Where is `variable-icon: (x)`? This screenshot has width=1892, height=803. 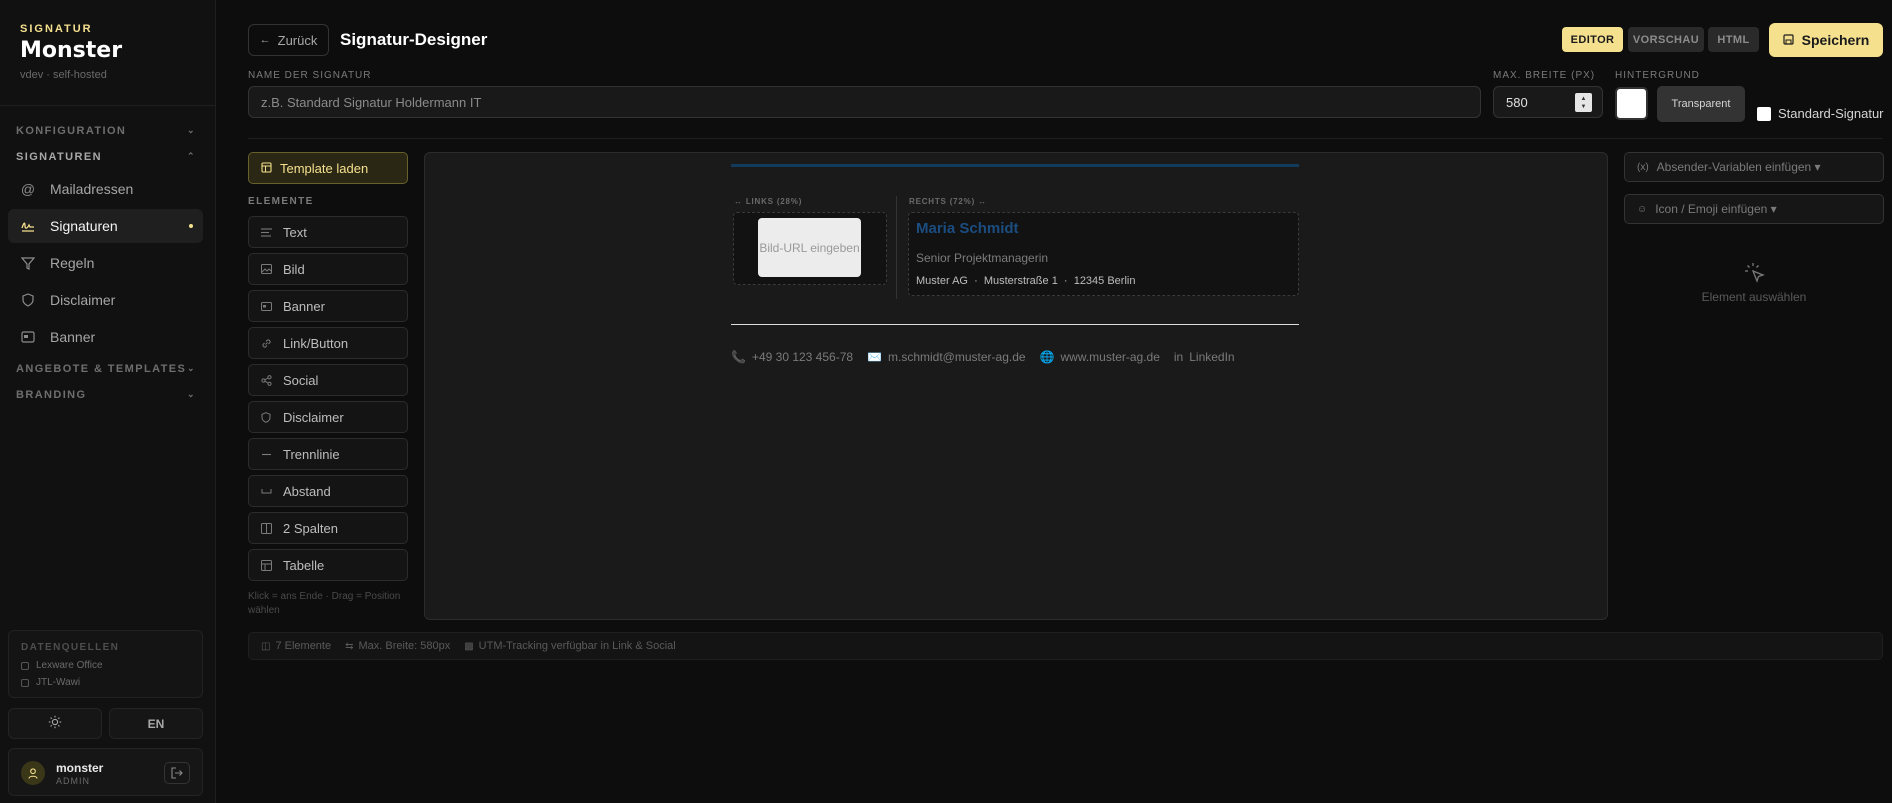 variable-icon: (x) is located at coordinates (1643, 167).